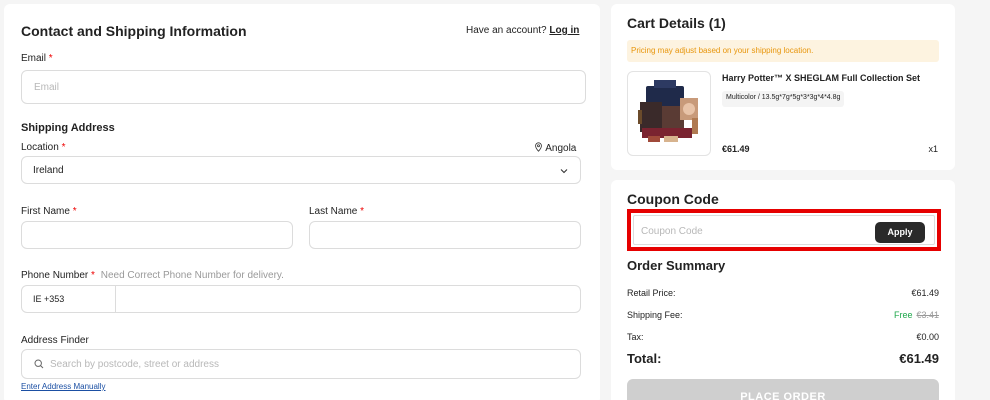 Image resolution: width=990 pixels, height=400 pixels. Describe the element at coordinates (301, 299) in the screenshot. I see `phone-field: IE +353` at that location.